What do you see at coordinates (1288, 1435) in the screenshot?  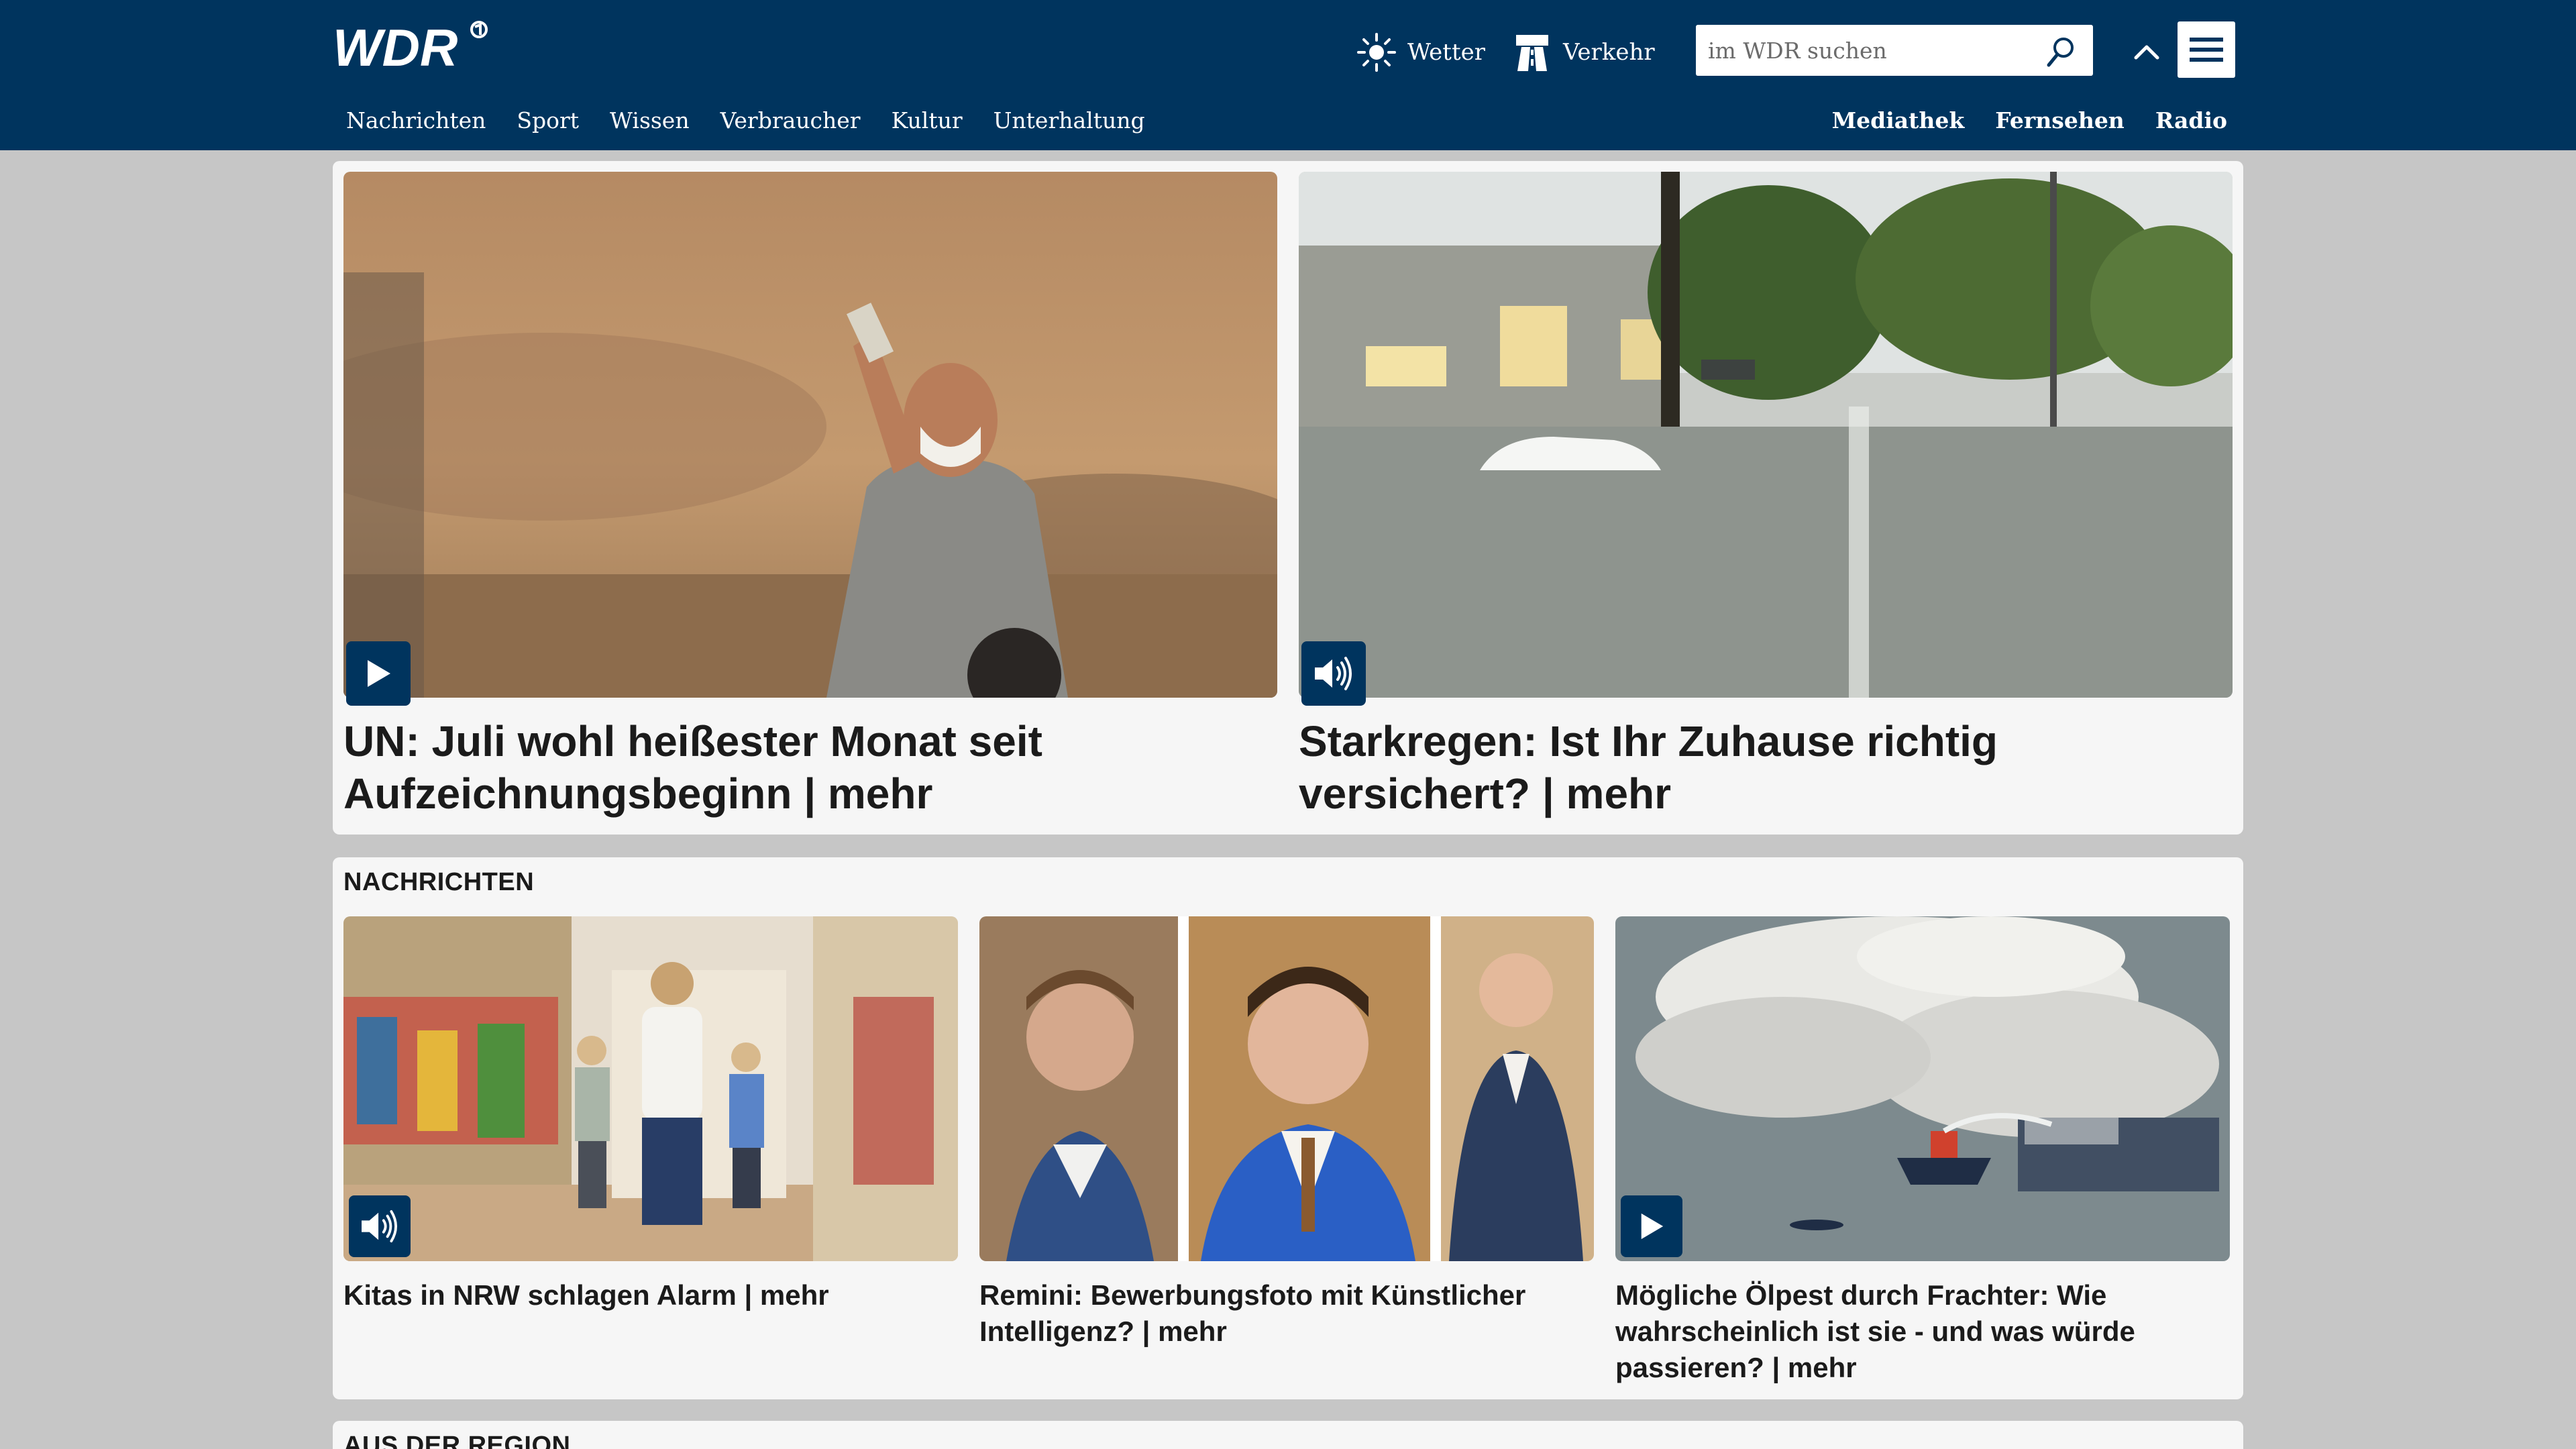 I see `region-section: AUS DER REGION` at bounding box center [1288, 1435].